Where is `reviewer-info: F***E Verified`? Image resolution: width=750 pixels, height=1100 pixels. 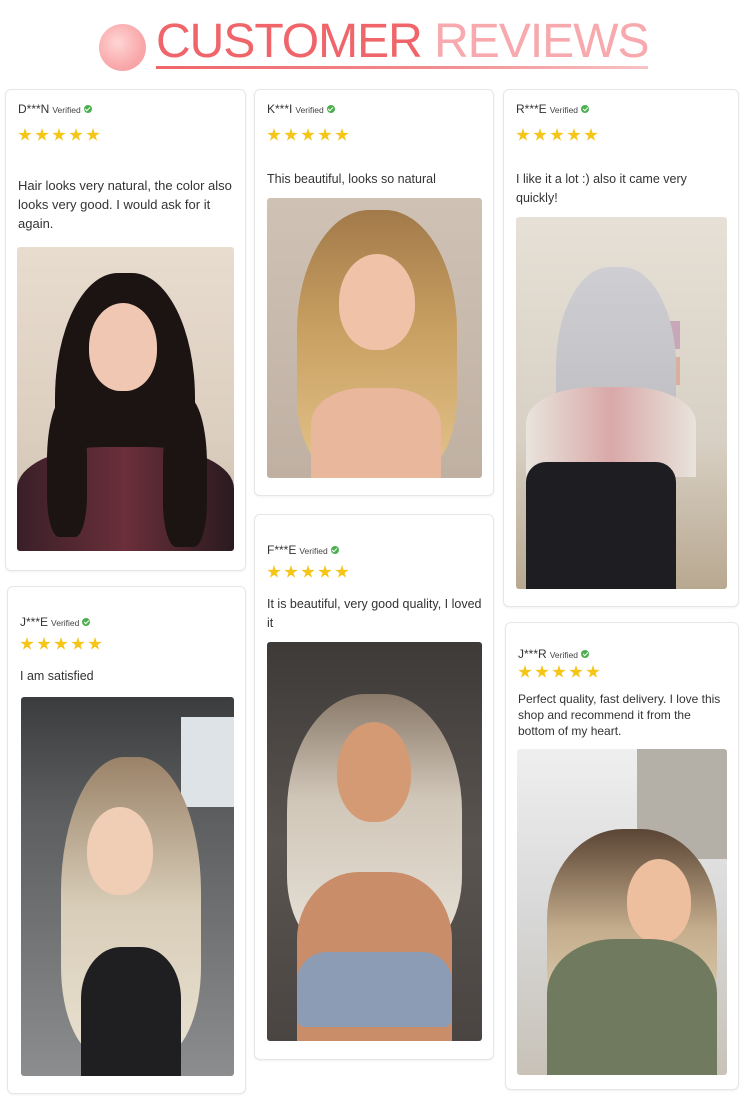 reviewer-info: F***E Verified is located at coordinates (303, 550).